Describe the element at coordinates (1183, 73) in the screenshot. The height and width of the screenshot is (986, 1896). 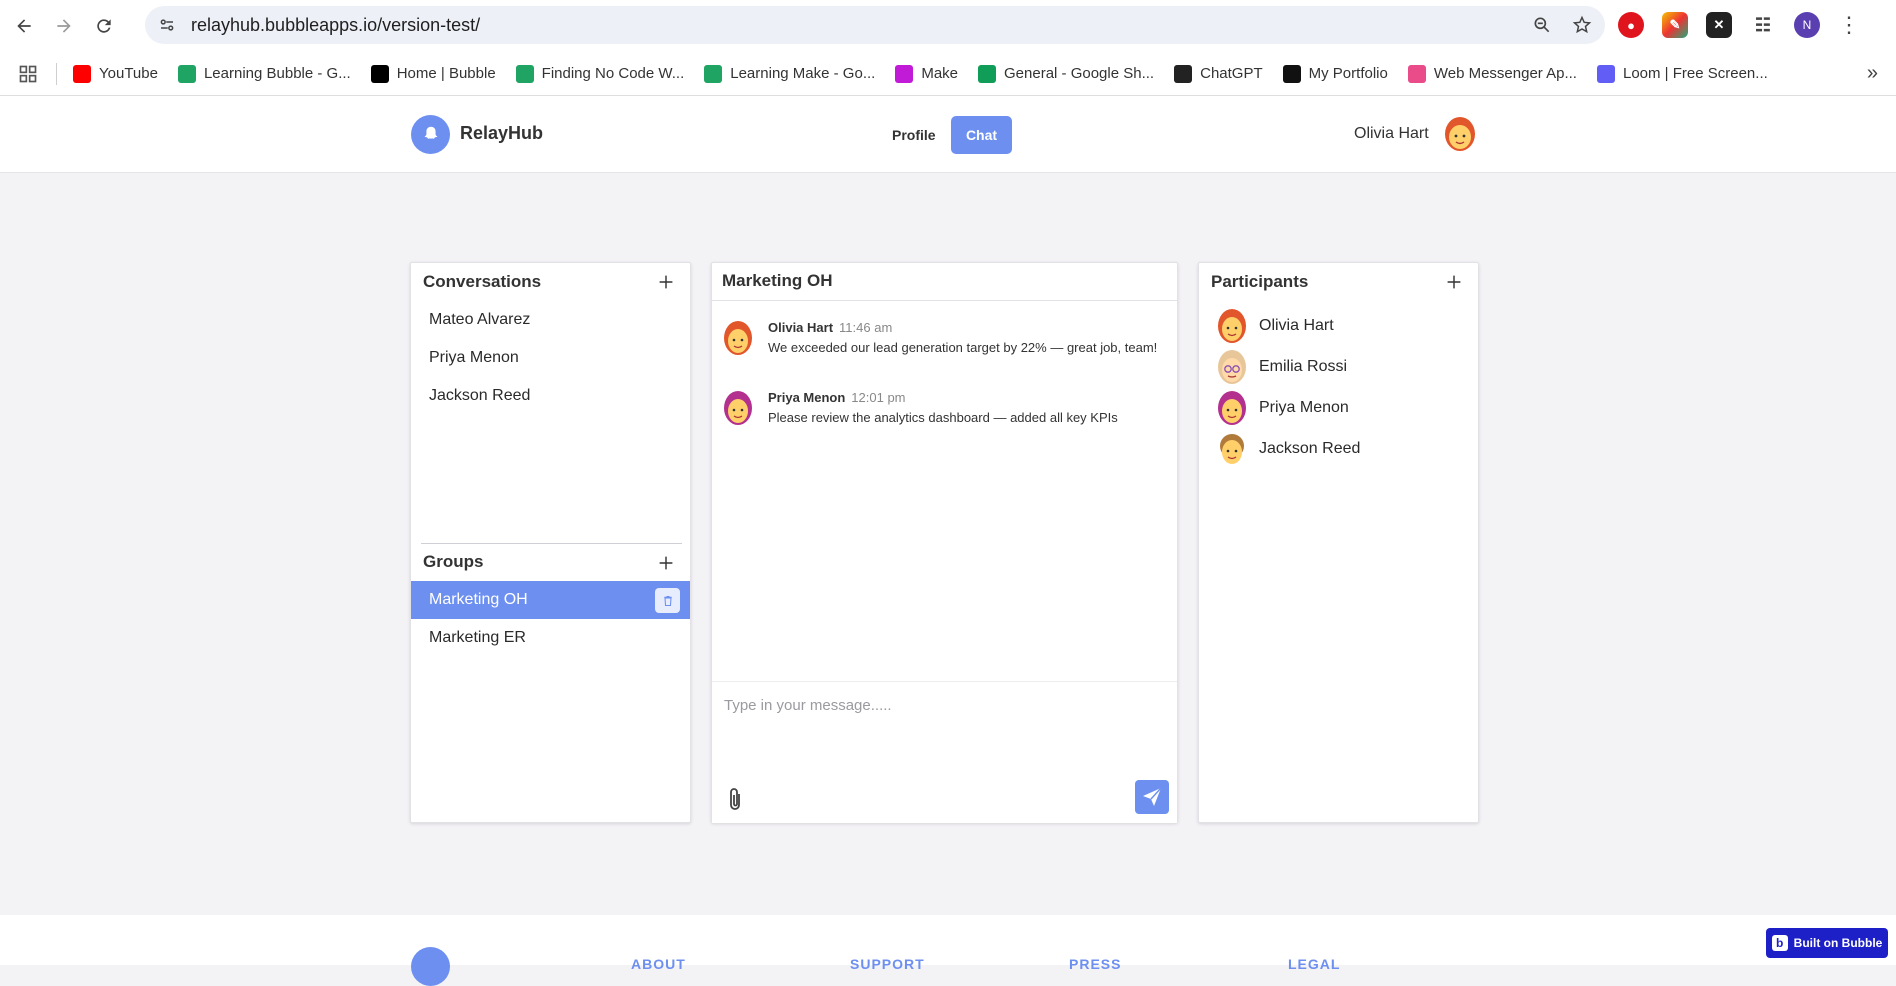
I see `chatgpt-icon` at that location.